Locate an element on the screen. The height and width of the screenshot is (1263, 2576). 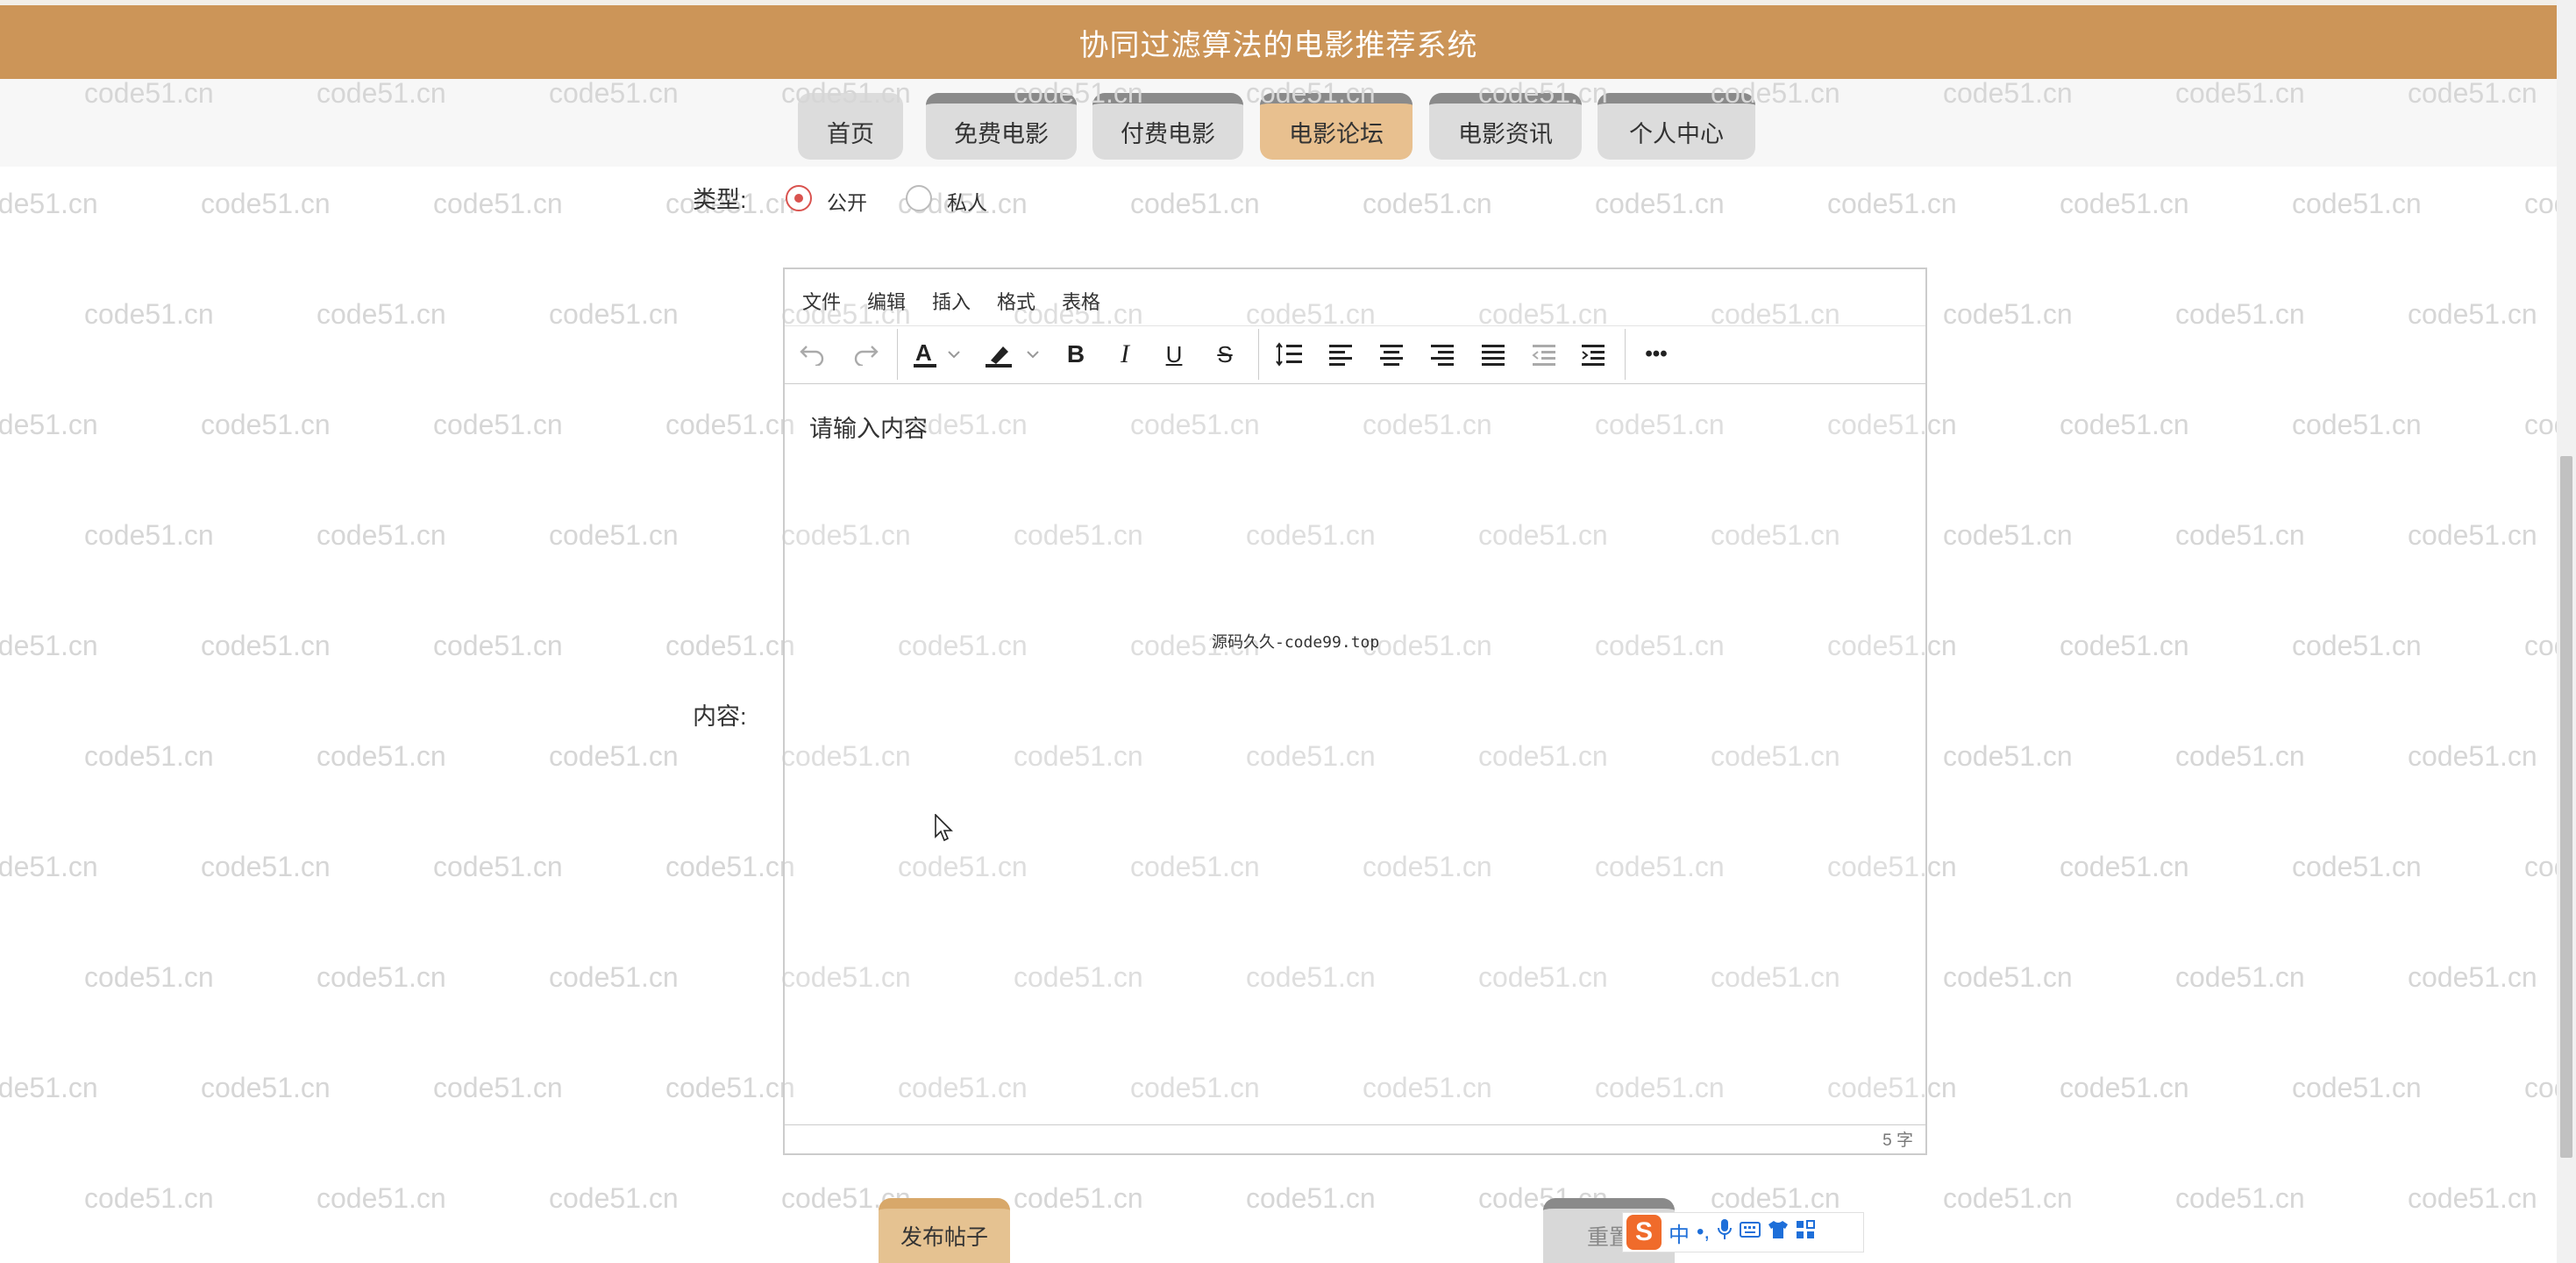
keyboard-icon is located at coordinates (1750, 1232).